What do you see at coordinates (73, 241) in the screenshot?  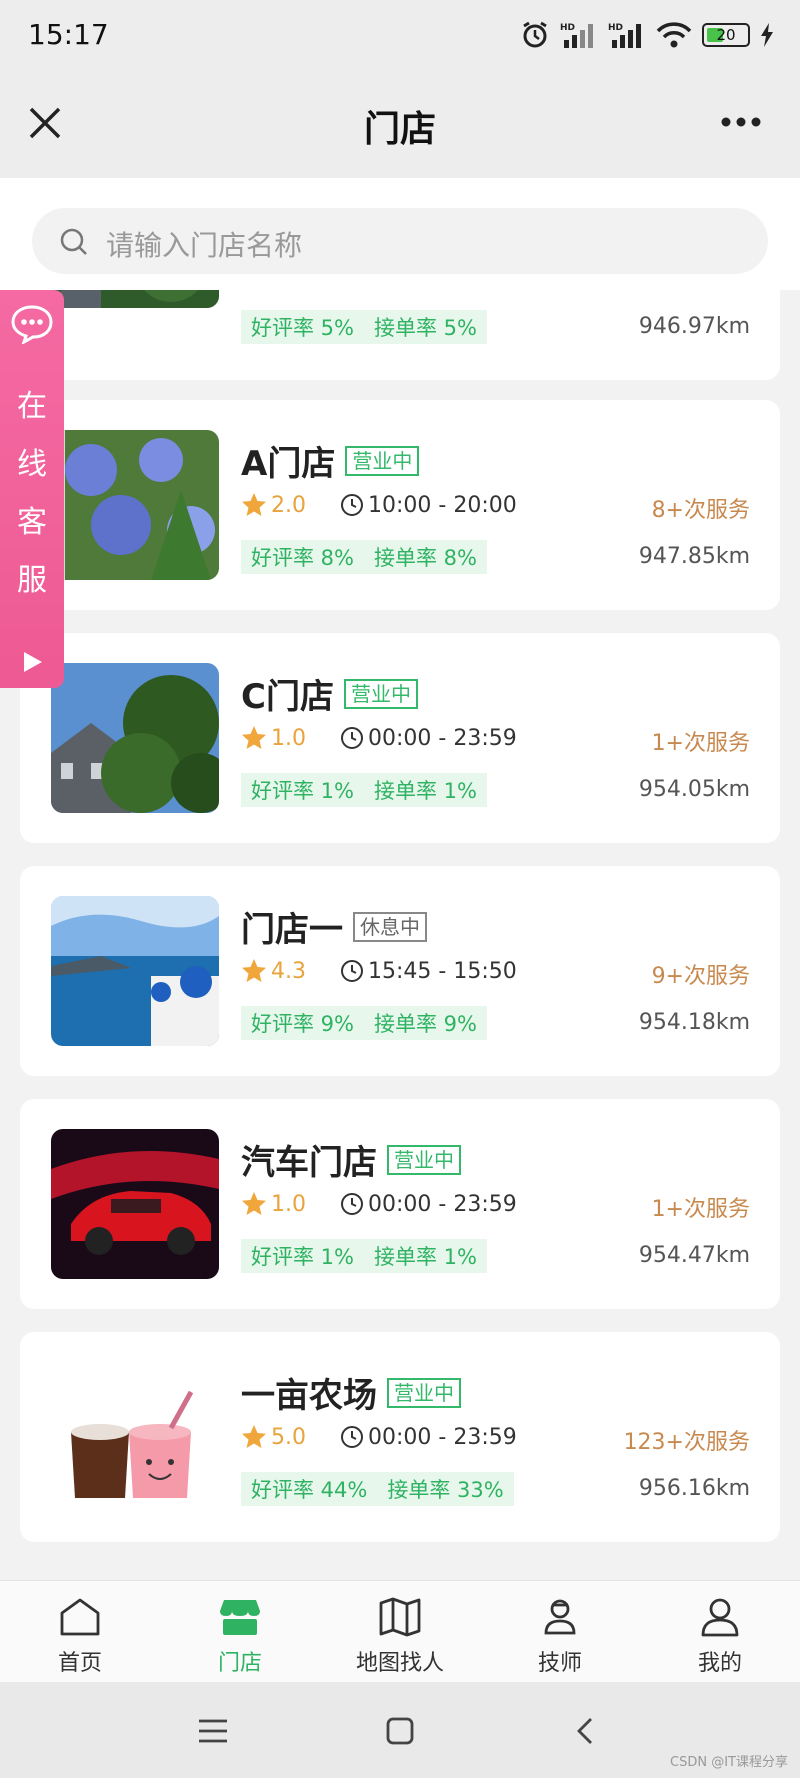 I see `search-icon` at bounding box center [73, 241].